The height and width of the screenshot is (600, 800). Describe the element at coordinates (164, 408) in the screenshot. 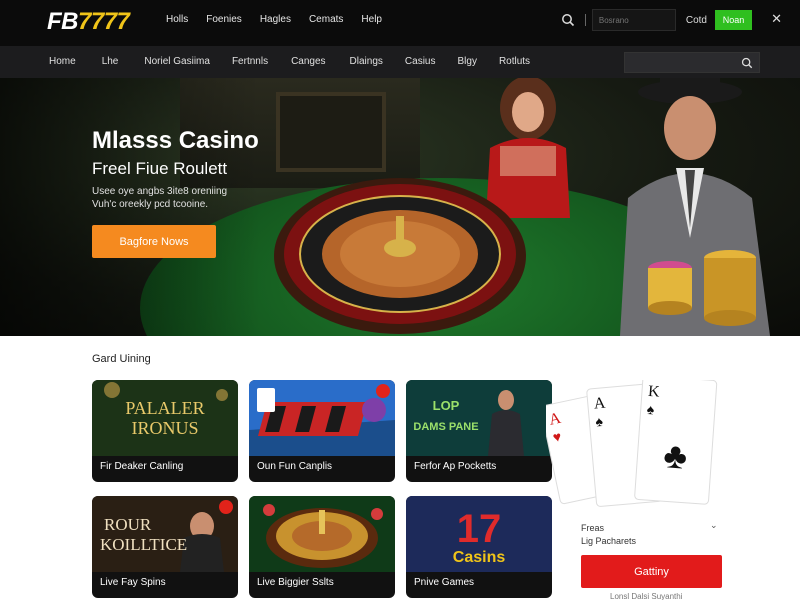

I see `game-art-text: PALALER` at that location.